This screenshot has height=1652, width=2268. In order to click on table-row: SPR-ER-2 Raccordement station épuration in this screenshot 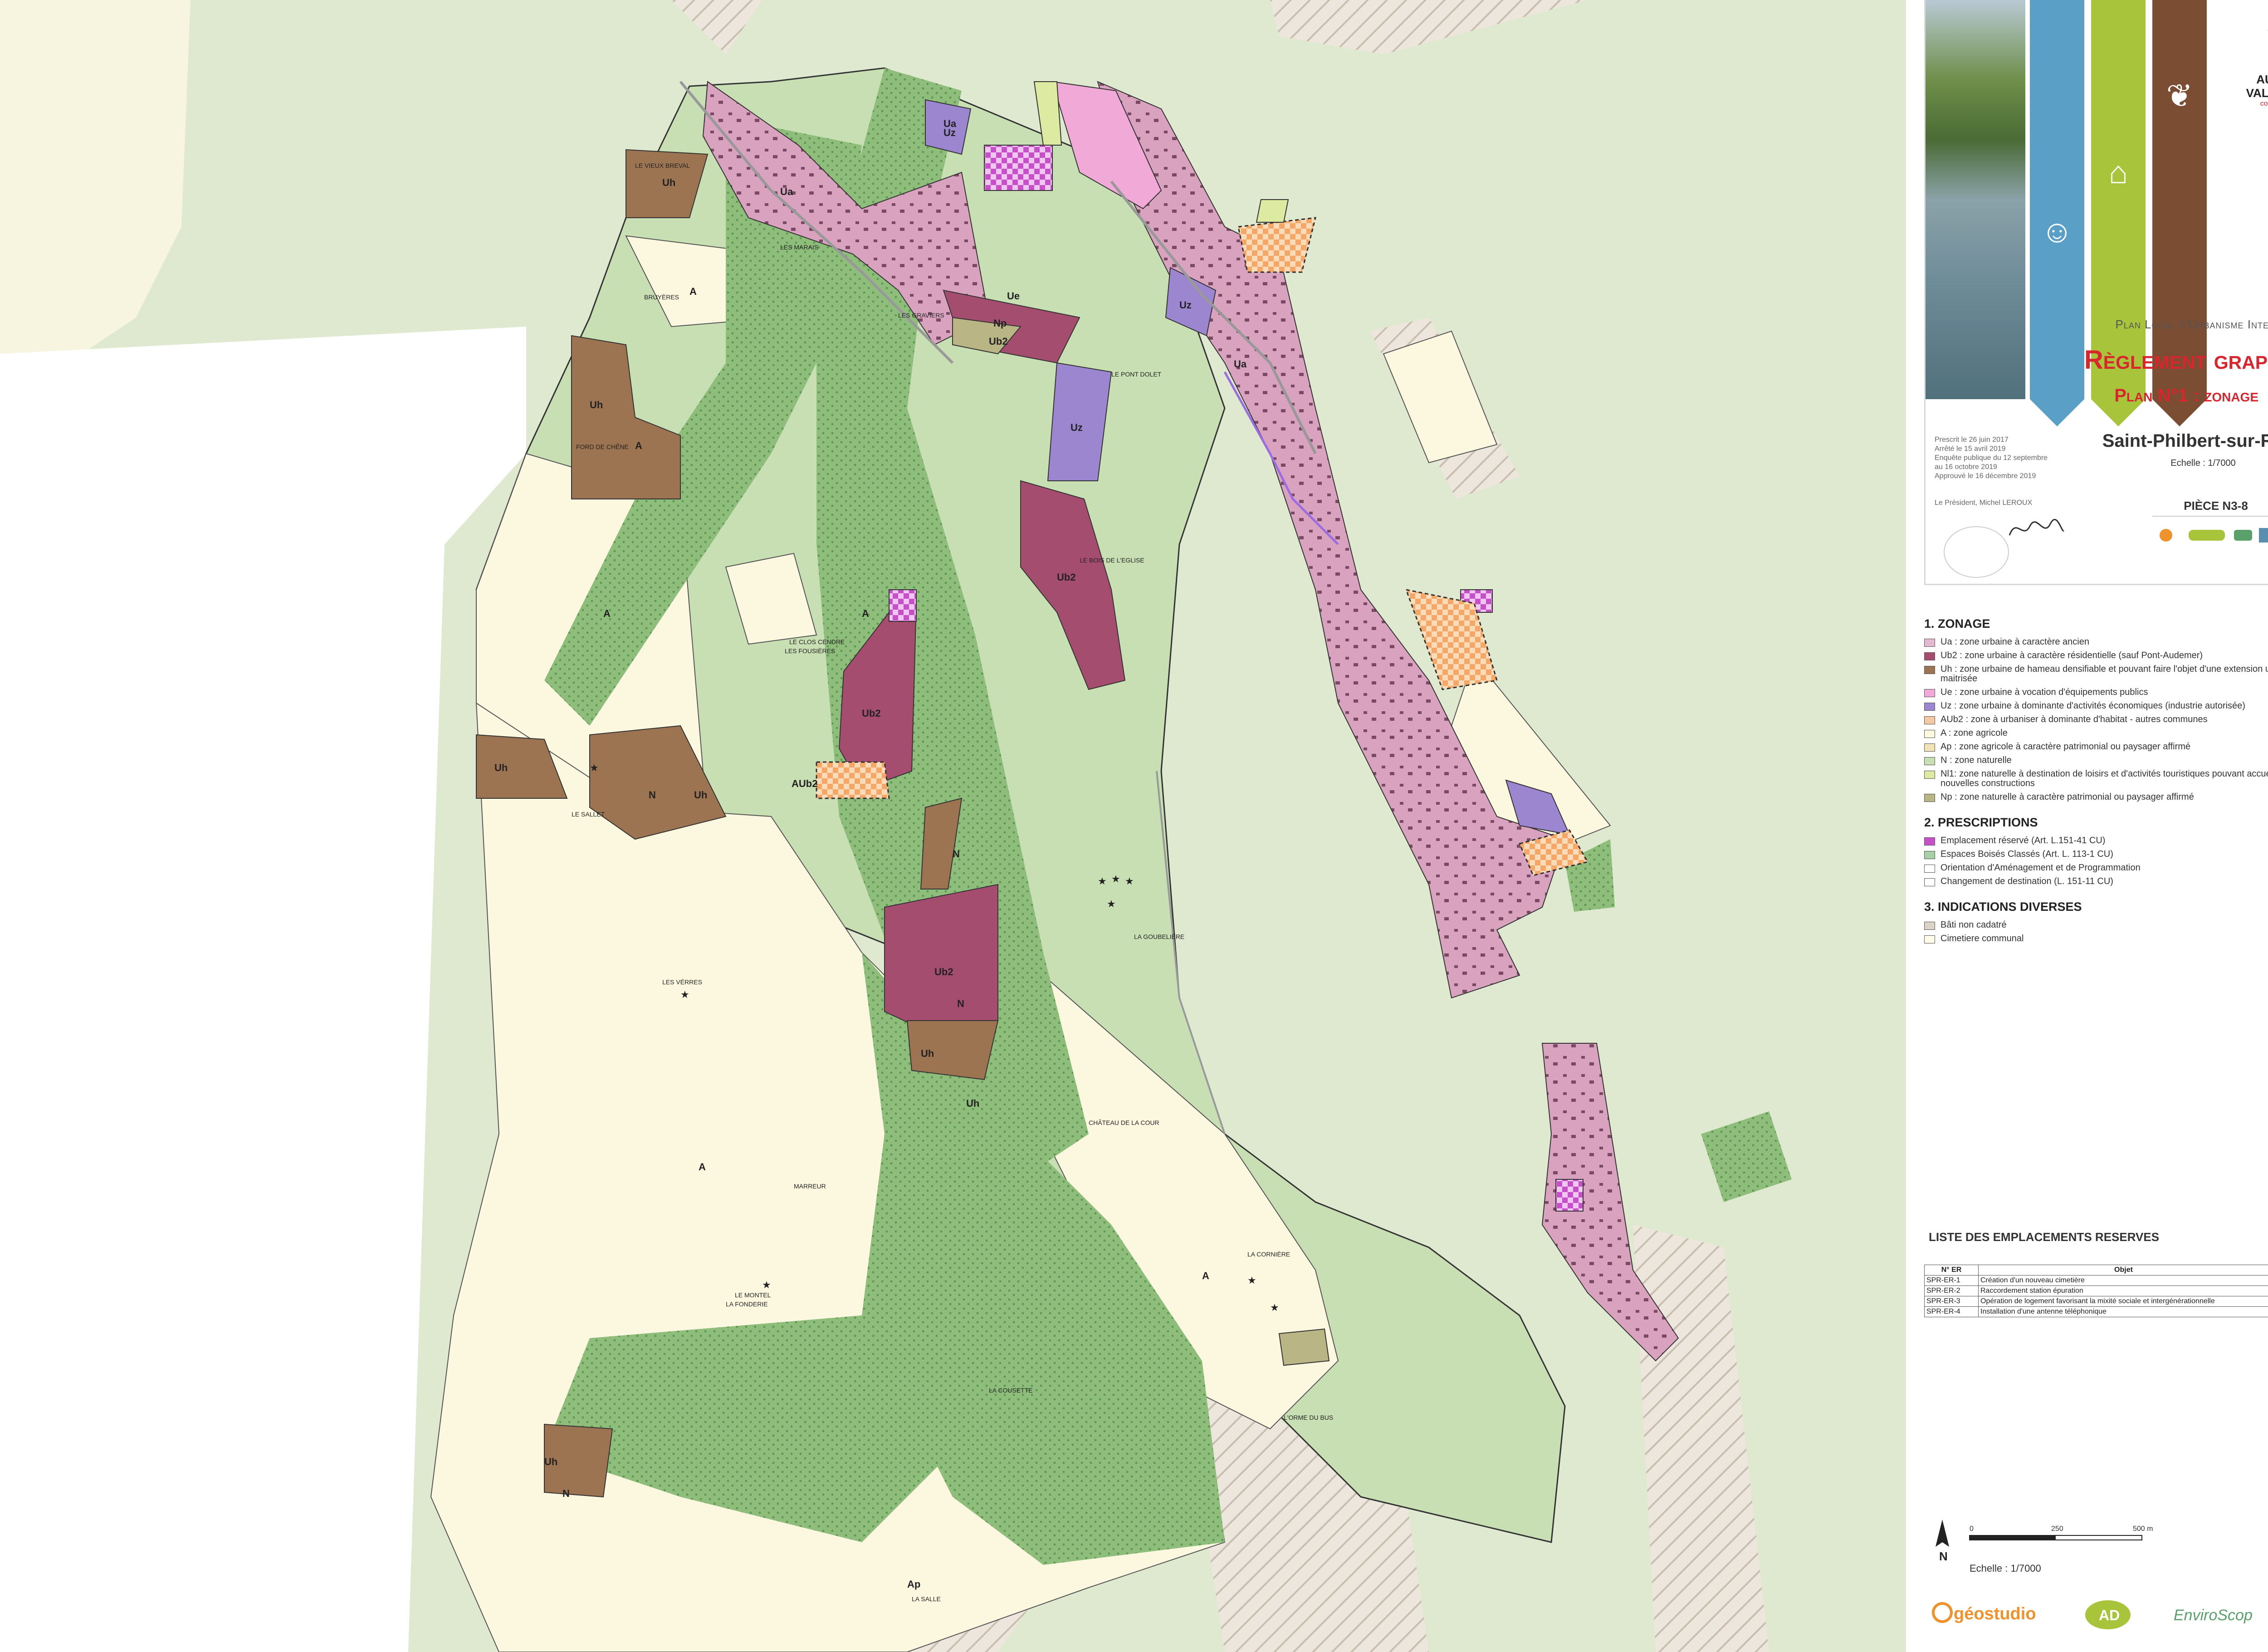, I will do `click(2096, 1290)`.